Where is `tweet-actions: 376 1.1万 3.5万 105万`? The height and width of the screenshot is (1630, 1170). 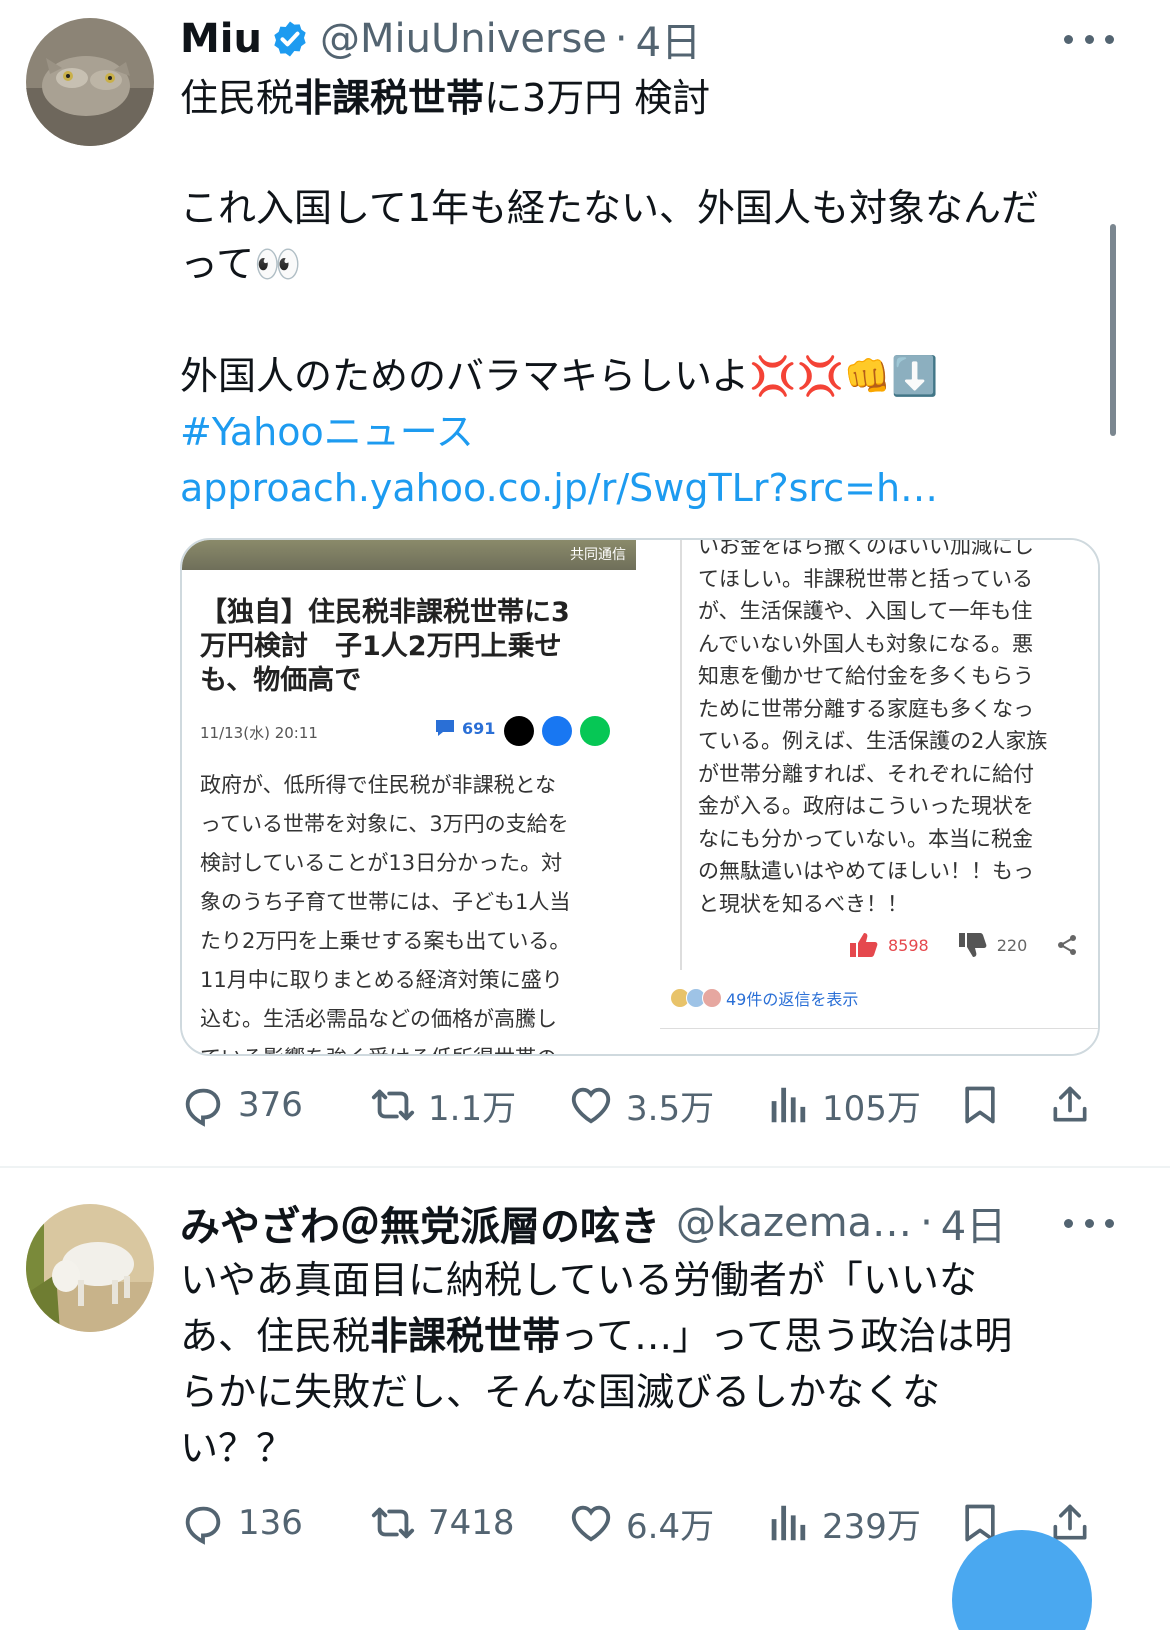
tweet-actions: 376 1.1万 3.5万 105万 is located at coordinates (650, 1105).